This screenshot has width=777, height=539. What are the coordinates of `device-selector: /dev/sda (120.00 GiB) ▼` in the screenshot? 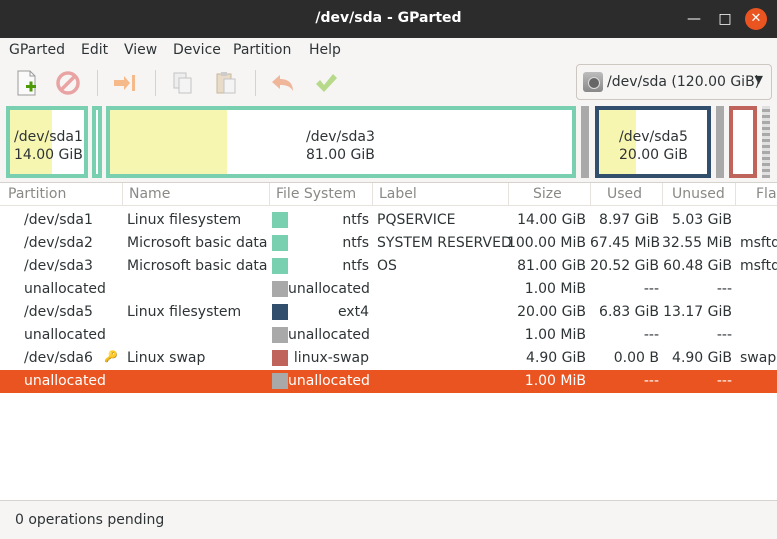 It's located at (674, 82).